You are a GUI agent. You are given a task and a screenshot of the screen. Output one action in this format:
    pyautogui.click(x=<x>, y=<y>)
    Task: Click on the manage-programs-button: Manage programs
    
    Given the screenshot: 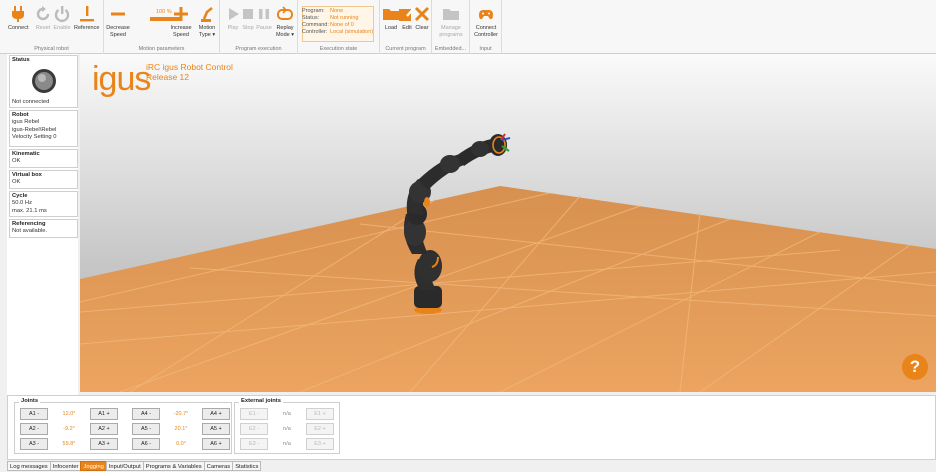 What is the action you would take?
    pyautogui.click(x=451, y=21)
    